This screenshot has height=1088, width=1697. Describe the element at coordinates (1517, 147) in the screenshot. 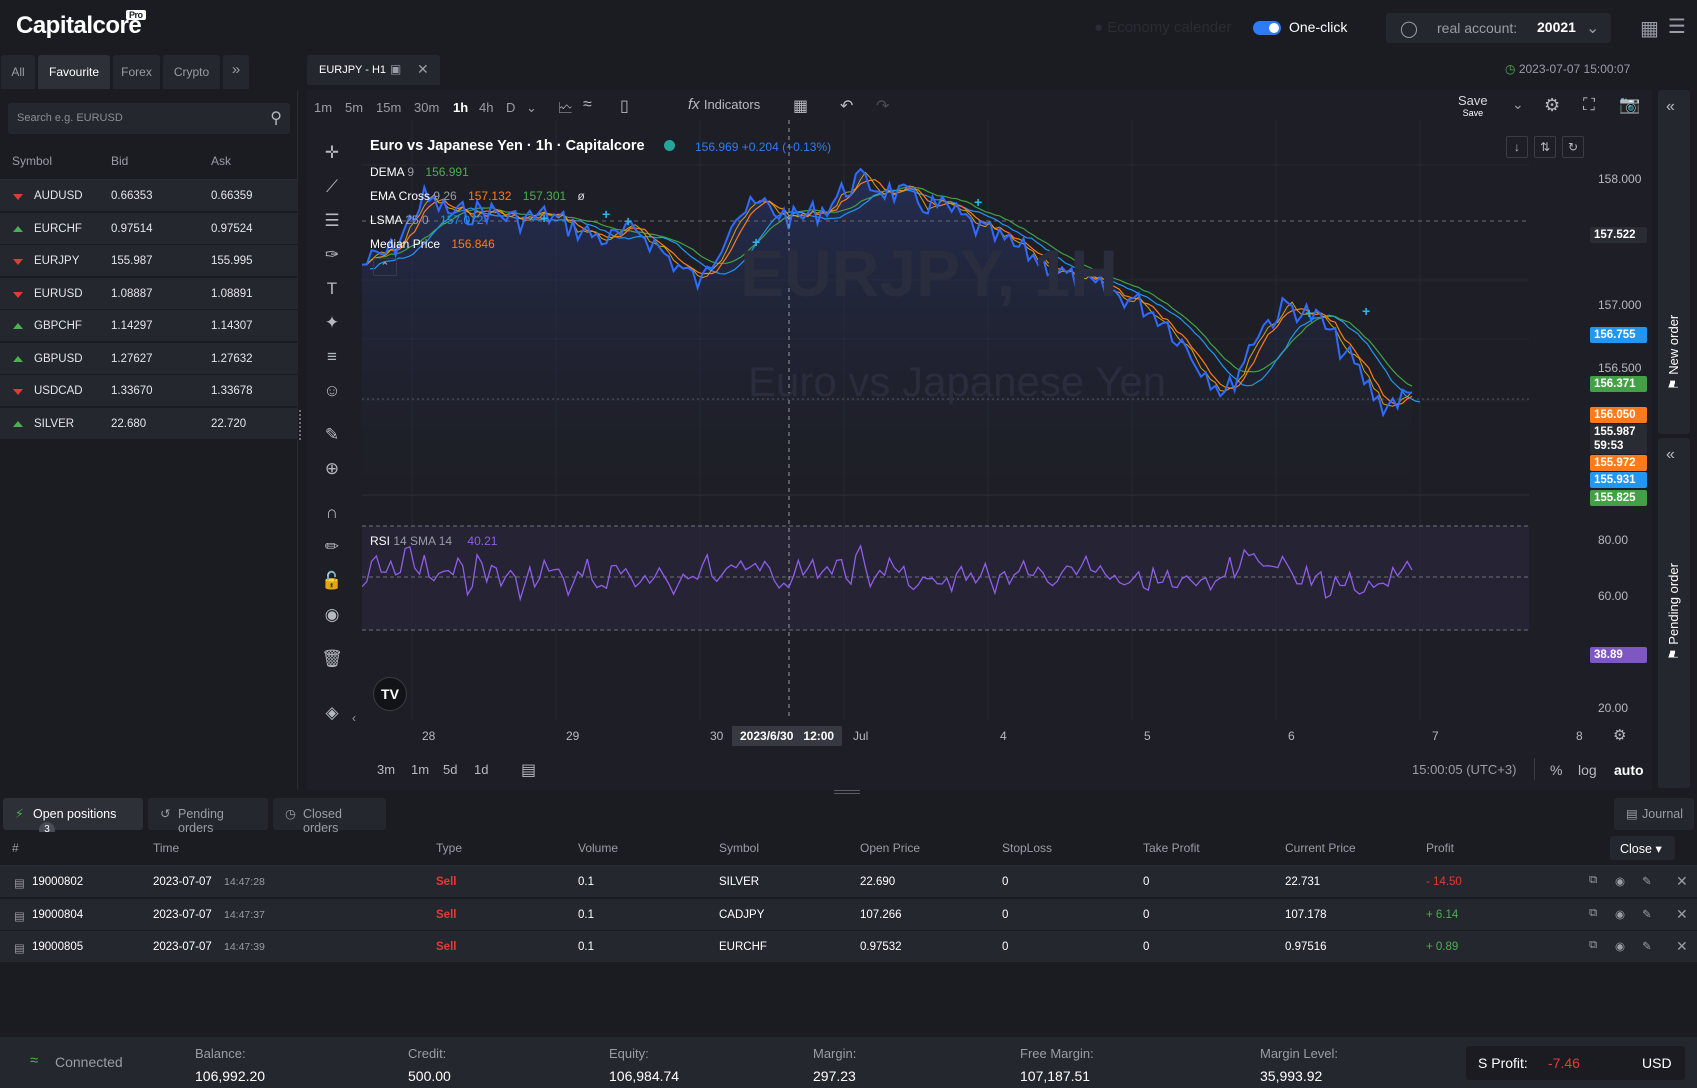

I see `scroll-down-icon: ↓` at that location.